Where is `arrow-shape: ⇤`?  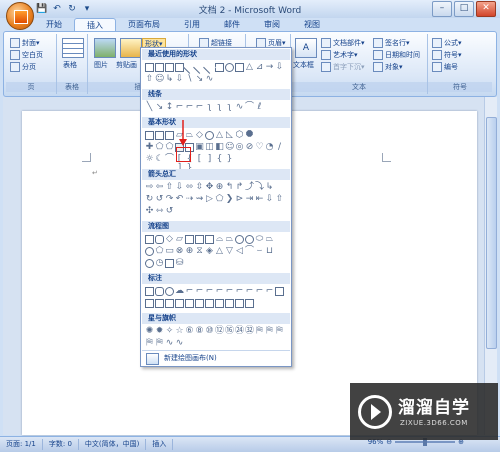 arrow-shape: ⇤ is located at coordinates (259, 199).